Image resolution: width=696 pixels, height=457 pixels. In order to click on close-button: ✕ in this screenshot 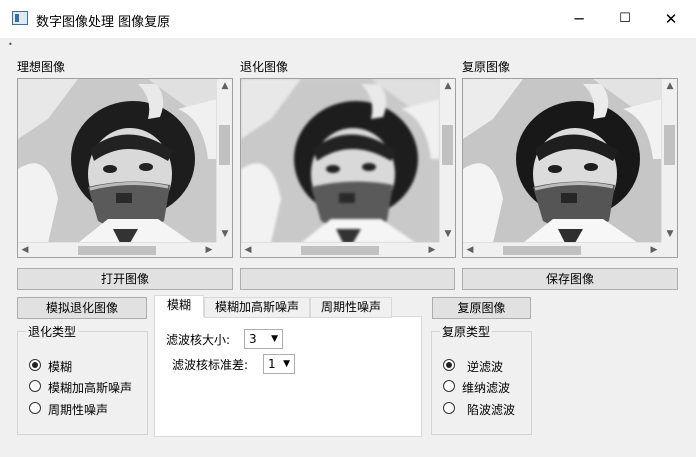, I will do `click(671, 19)`.